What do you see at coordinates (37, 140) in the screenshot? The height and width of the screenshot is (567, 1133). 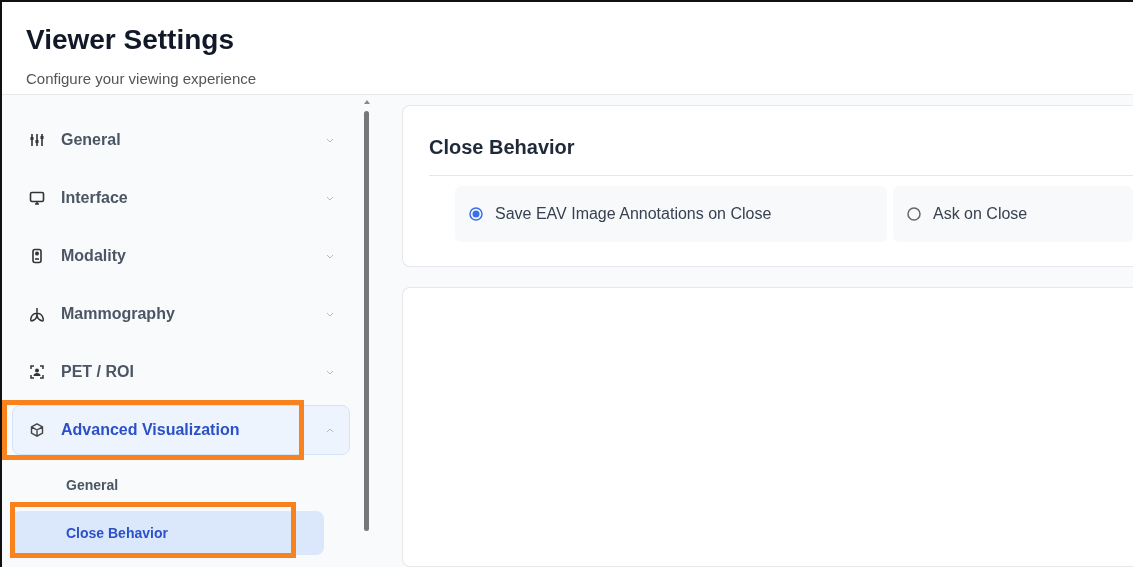 I see `sliders-icon` at bounding box center [37, 140].